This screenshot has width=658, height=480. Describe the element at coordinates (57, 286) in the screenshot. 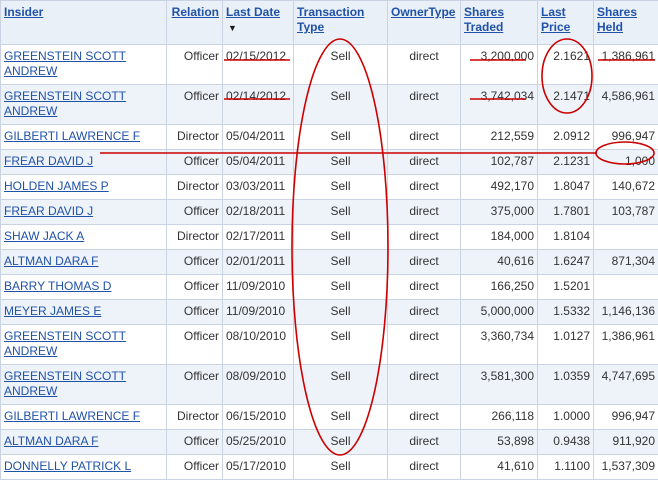

I see `insider-name-link: BARRY THOMAS D` at that location.